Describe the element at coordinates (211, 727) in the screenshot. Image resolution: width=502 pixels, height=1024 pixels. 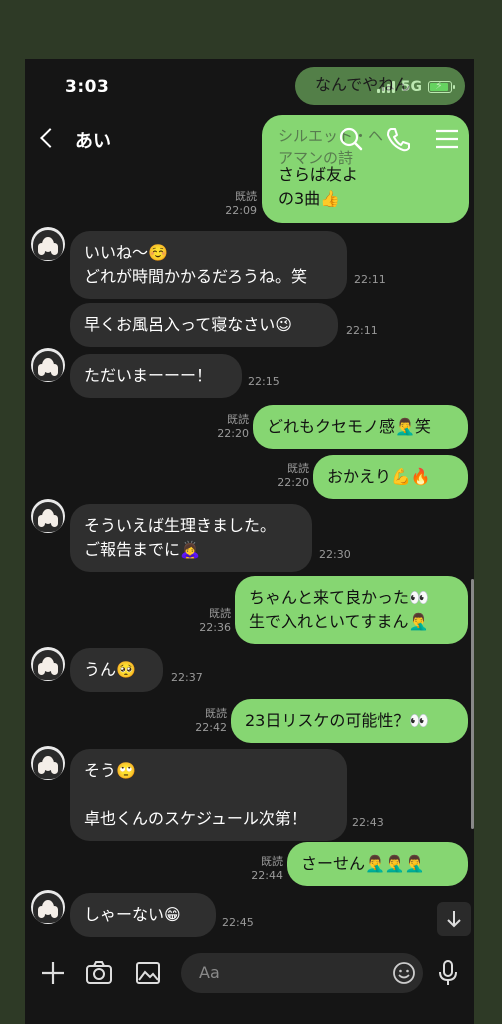
I see `message-time: 22:42` at that location.